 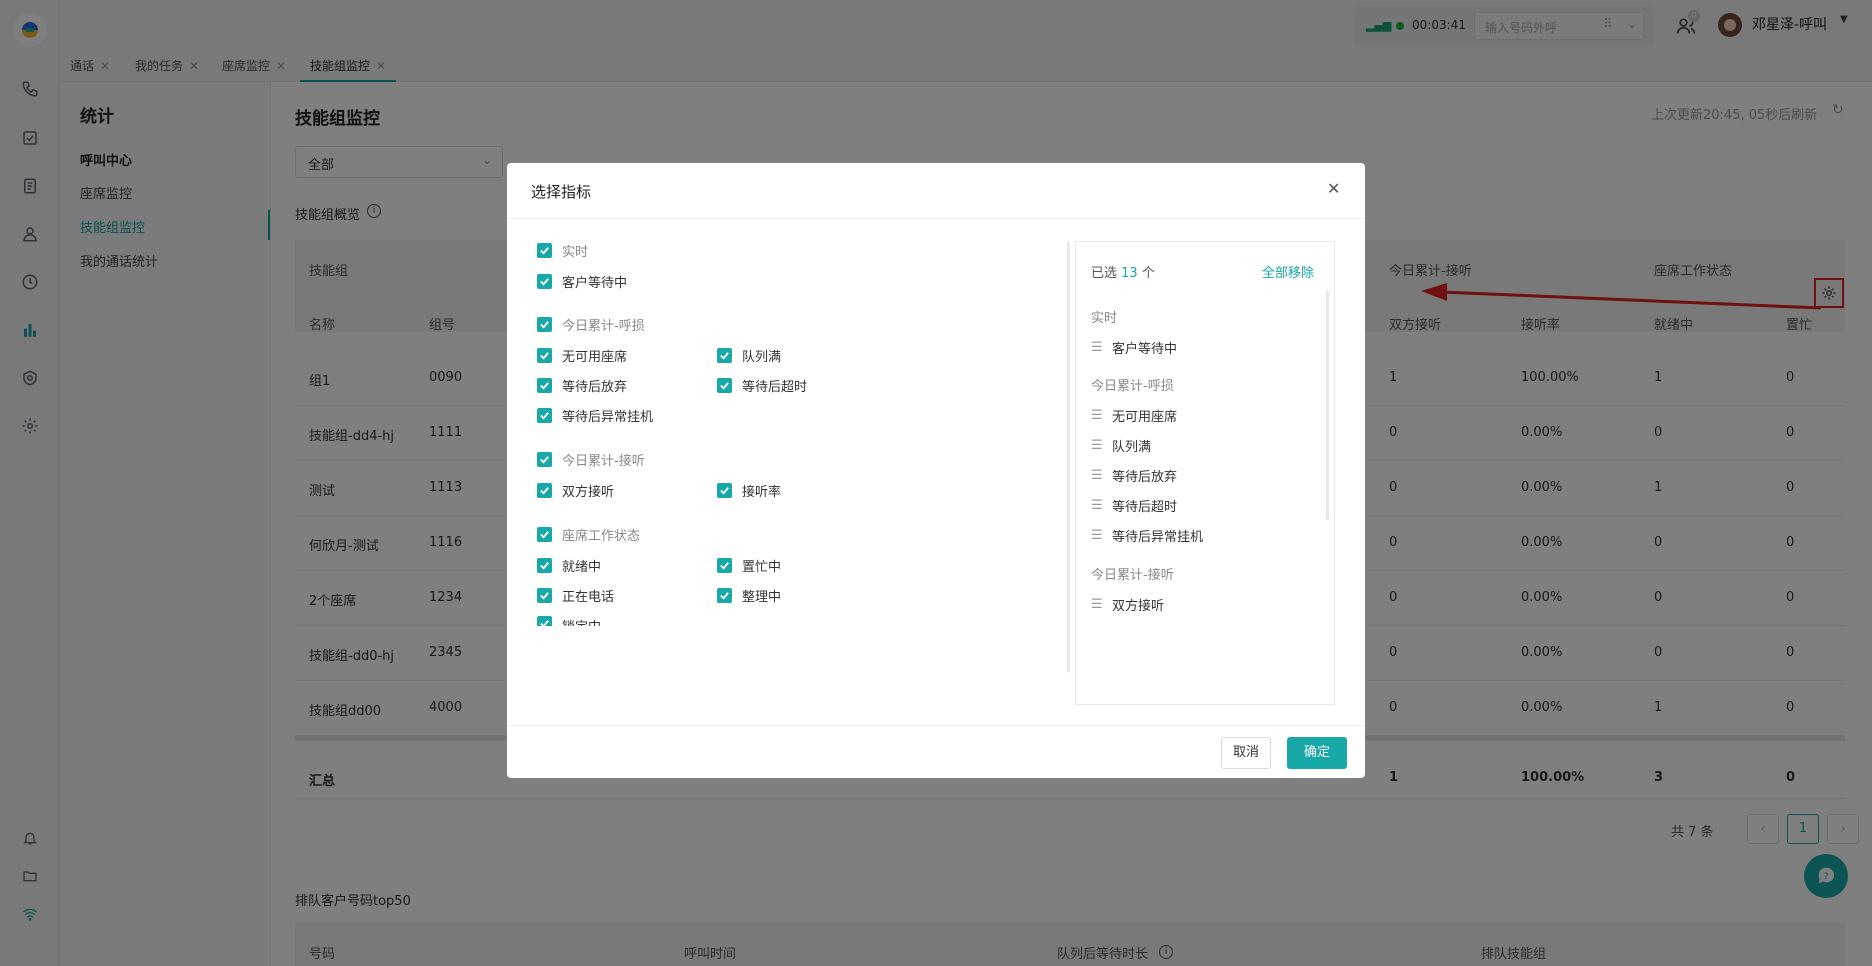 I want to click on selected-count-text: 已选 13 个, so click(x=1123, y=273).